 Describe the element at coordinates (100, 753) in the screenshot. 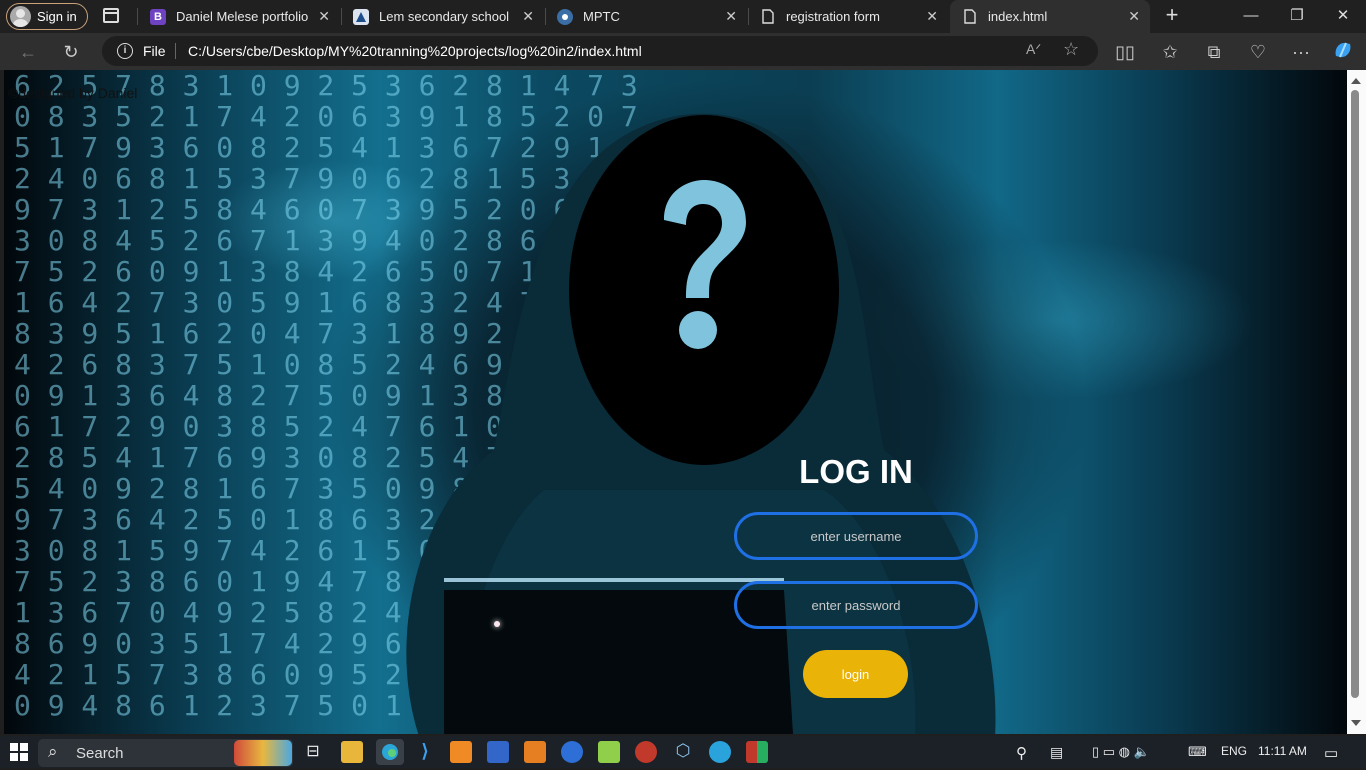

I see `search-label: Search` at that location.